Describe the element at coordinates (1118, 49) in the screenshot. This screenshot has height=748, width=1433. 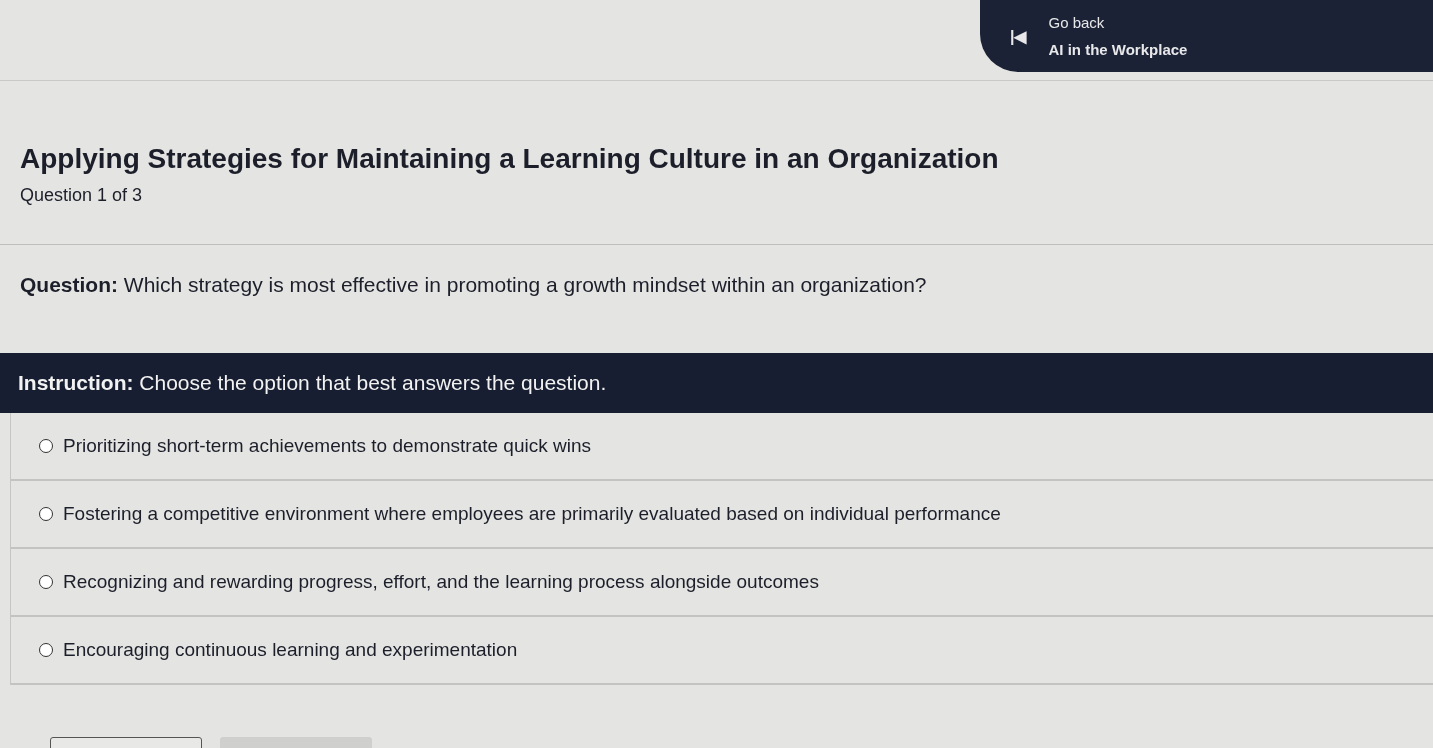
I see `course-title: AI in the Workplace` at that location.